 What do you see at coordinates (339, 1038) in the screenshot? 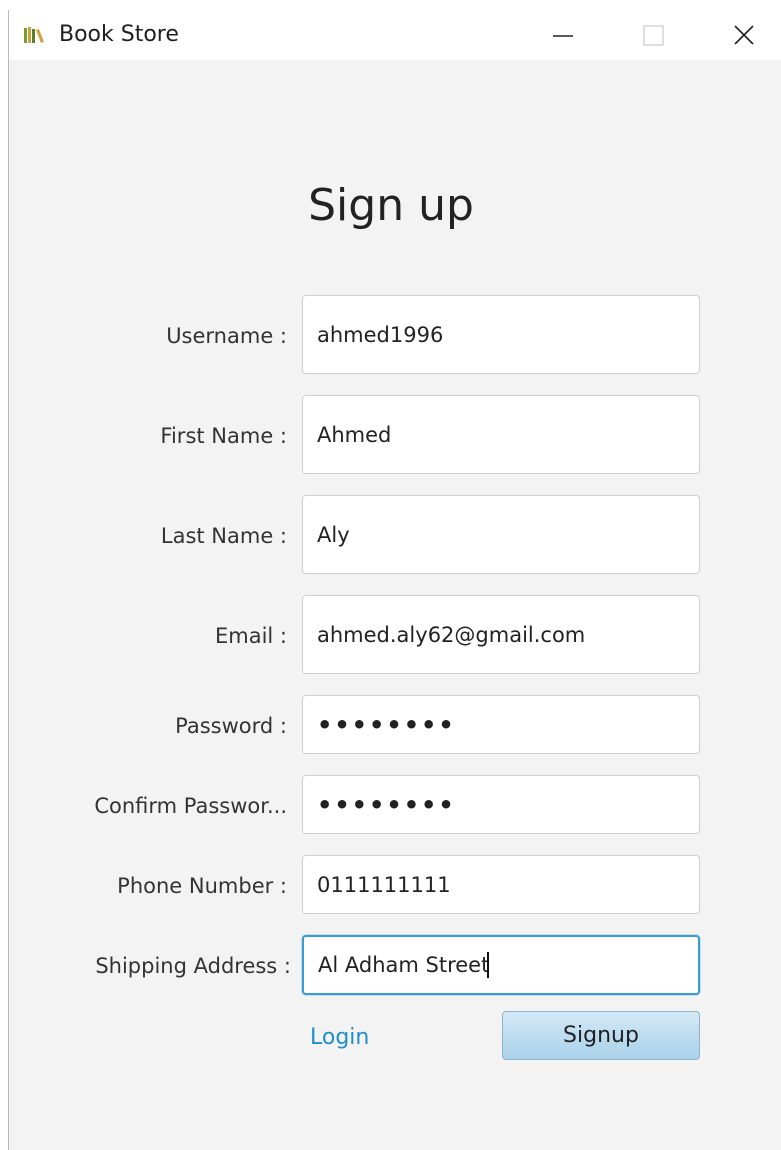
I see `login-link: Login` at bounding box center [339, 1038].